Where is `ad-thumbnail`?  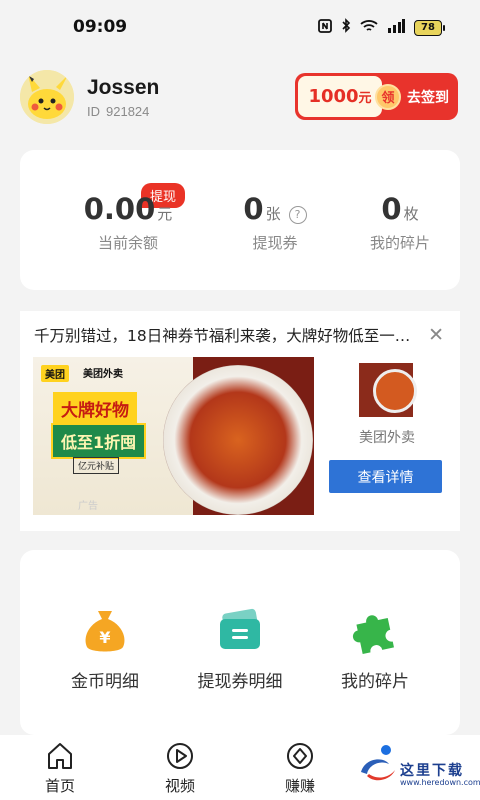
ad-thumbnail is located at coordinates (388, 390).